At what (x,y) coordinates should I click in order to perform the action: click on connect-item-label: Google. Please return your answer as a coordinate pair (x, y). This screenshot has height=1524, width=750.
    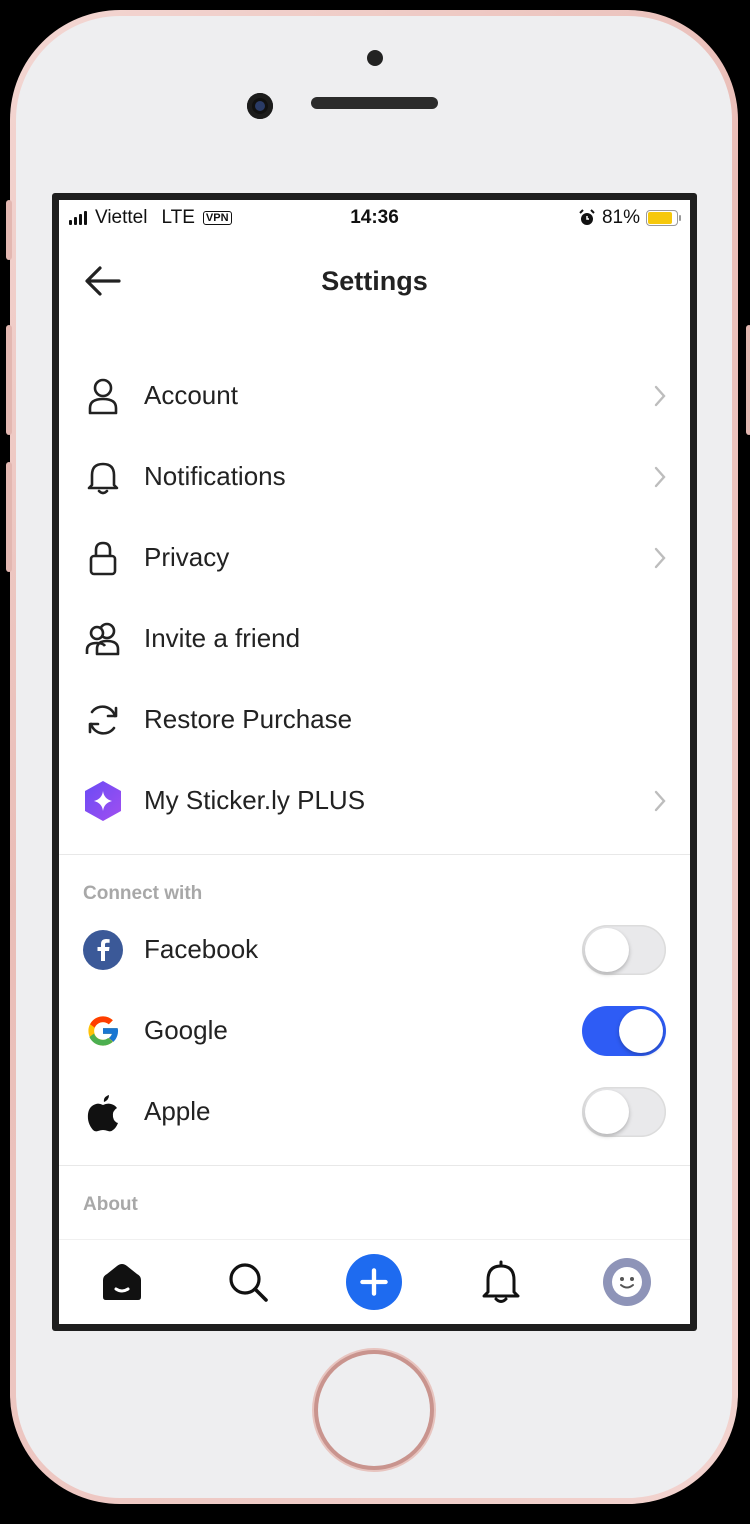
    Looking at the image, I should click on (186, 1030).